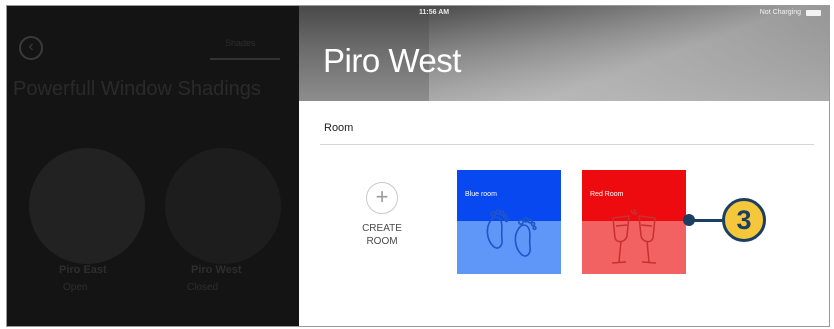  I want to click on tab-underline, so click(245, 59).